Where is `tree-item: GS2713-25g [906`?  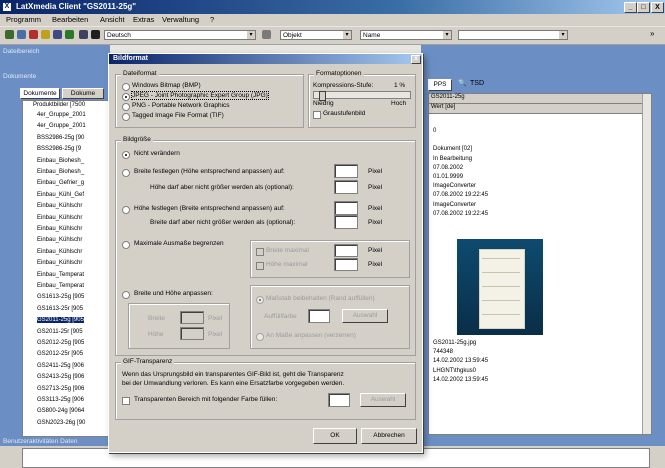 tree-item: GS2713-25g [906 is located at coordinates (60, 389).